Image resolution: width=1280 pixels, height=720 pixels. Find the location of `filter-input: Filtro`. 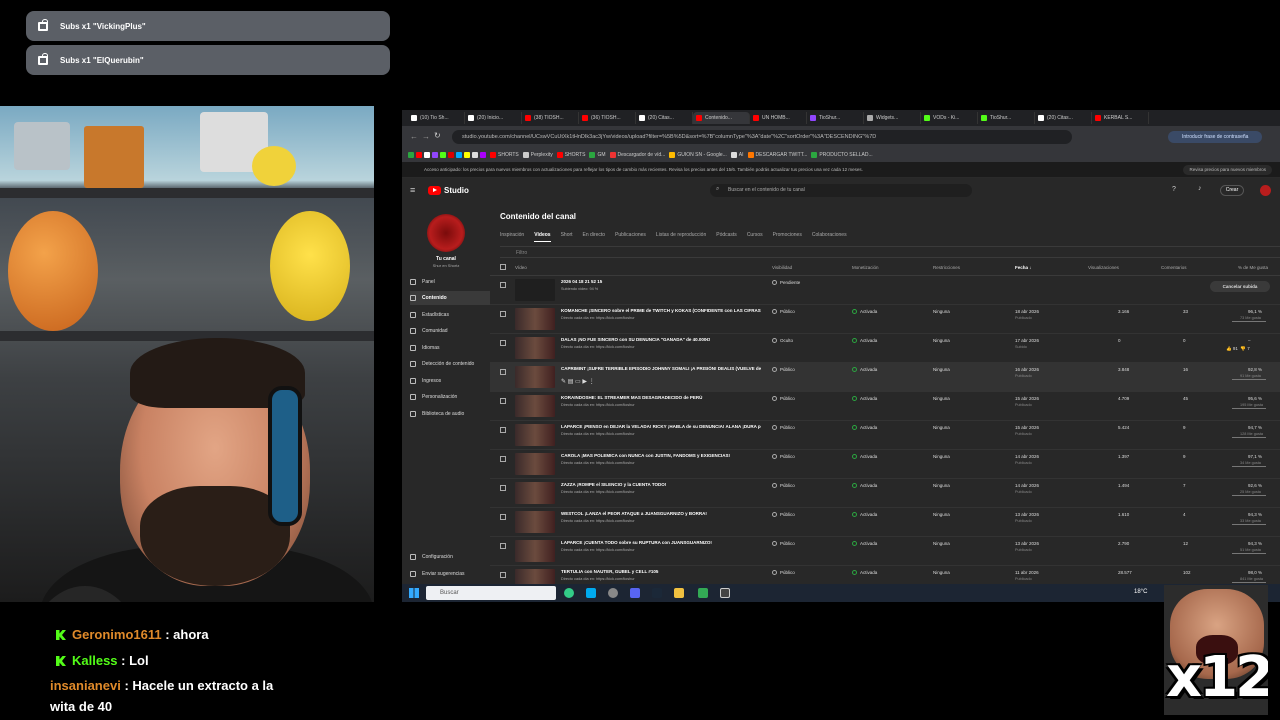

filter-input: Filtro is located at coordinates (890, 252).